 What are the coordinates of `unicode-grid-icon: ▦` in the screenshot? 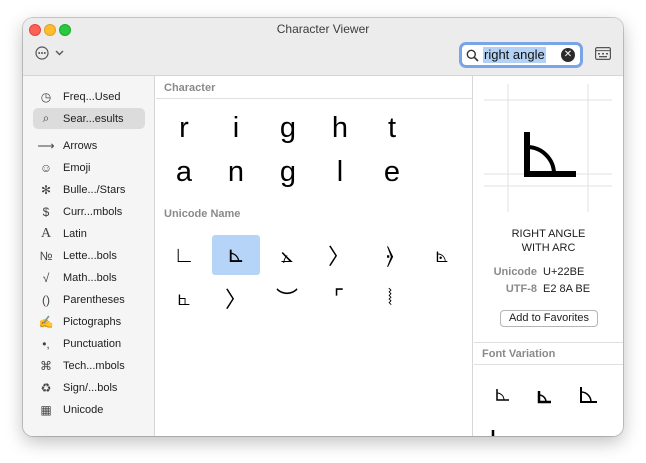 It's located at (46, 409).